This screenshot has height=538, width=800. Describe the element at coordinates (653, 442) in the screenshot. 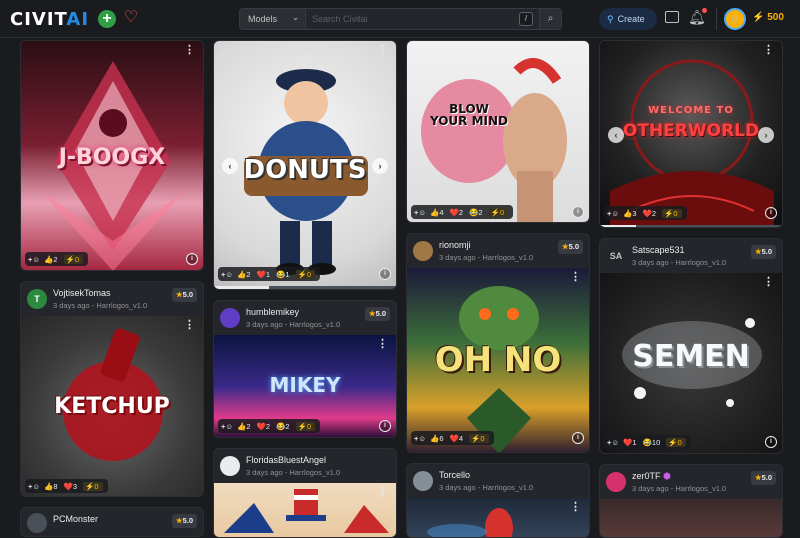

I see `laugh-count: 😂10` at that location.